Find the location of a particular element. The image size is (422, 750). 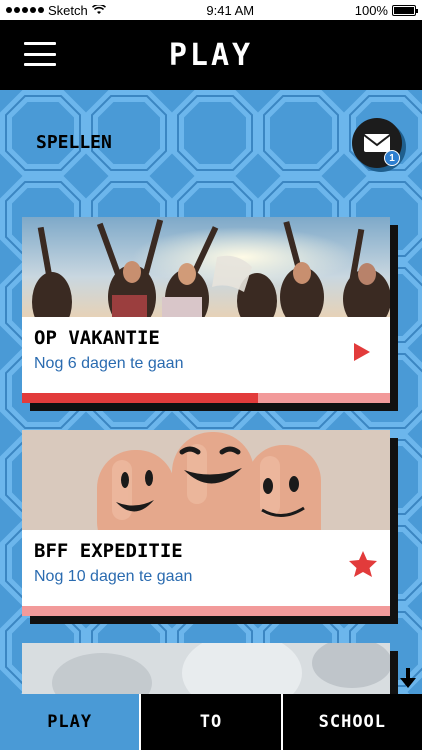

card-subtitle: Nog 10 dagen te gaan is located at coordinates (113, 576).